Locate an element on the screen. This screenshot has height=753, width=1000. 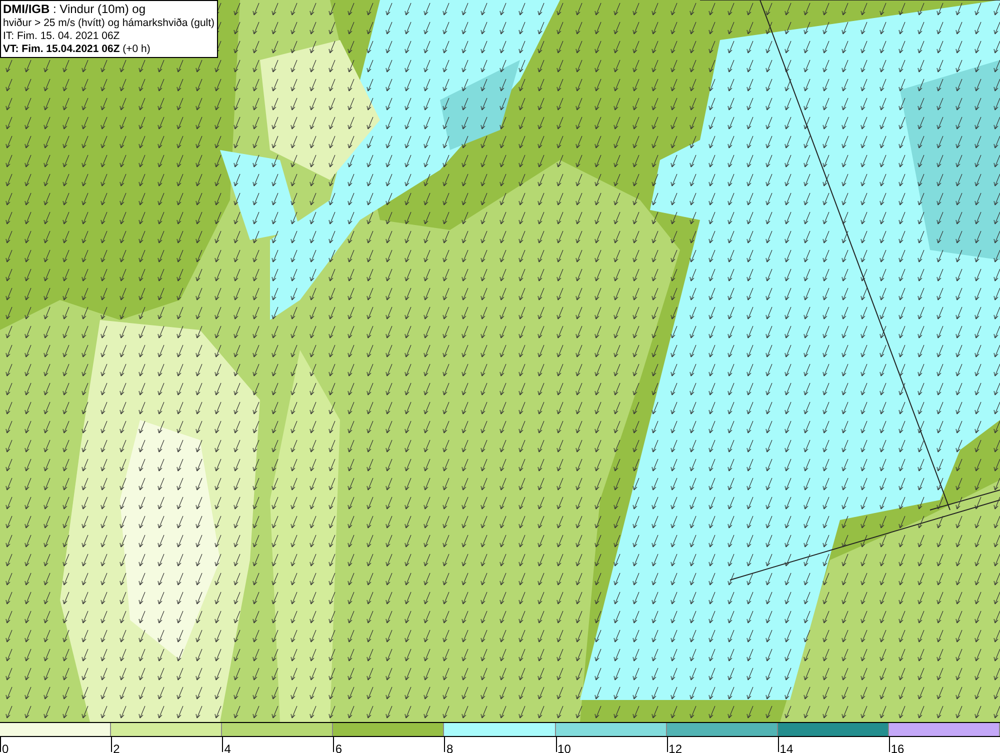
scale-label: 10 is located at coordinates (563, 747).